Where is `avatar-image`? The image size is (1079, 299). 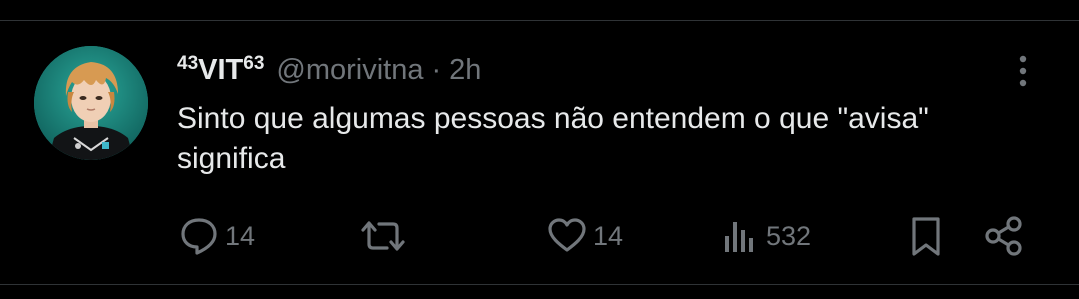
avatar-image is located at coordinates (91, 103).